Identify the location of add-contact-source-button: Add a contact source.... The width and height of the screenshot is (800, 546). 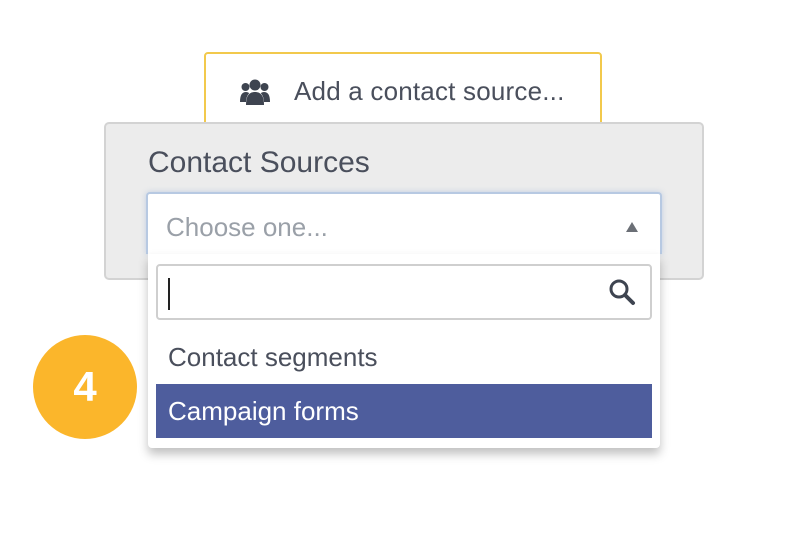
(403, 90).